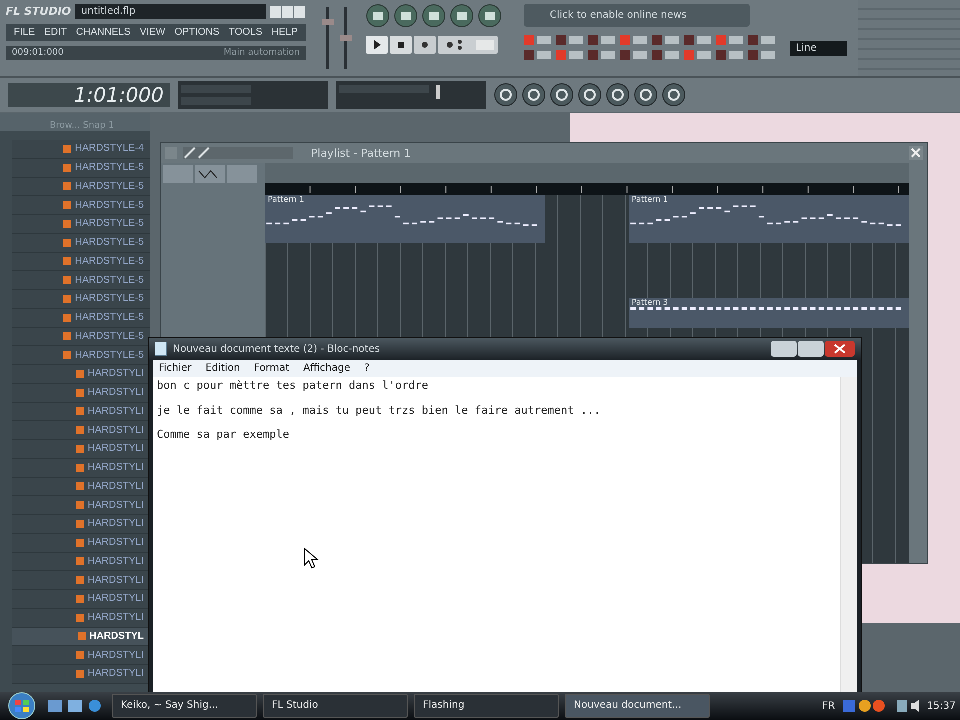 Image resolution: width=960 pixels, height=720 pixels. What do you see at coordinates (161, 349) in the screenshot?
I see `notepad-icon` at bounding box center [161, 349].